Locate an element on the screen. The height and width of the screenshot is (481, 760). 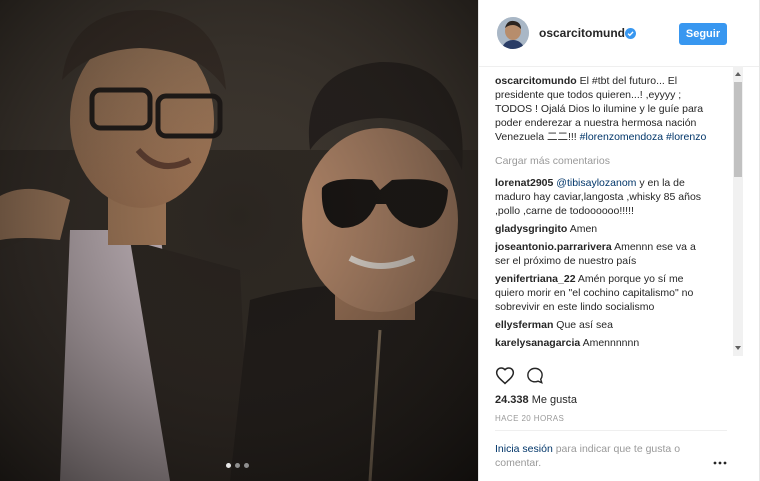
post-timestamp: HACE 20 HORAS is located at coordinates (530, 418).